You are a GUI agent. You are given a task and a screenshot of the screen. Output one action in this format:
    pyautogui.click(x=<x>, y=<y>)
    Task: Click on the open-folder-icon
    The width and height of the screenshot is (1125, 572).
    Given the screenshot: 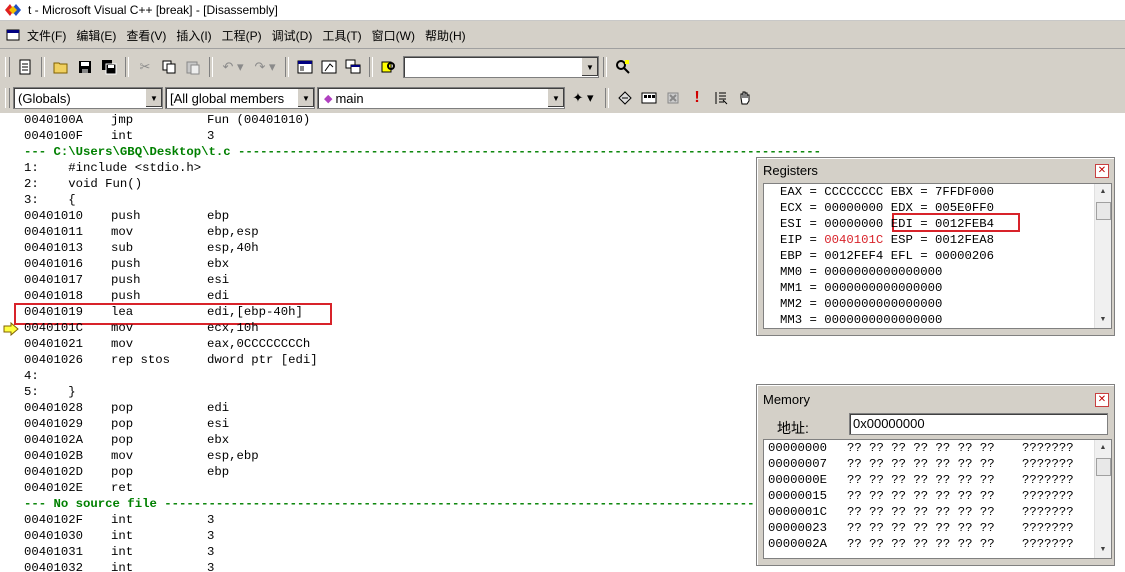 What is the action you would take?
    pyautogui.click(x=61, y=67)
    